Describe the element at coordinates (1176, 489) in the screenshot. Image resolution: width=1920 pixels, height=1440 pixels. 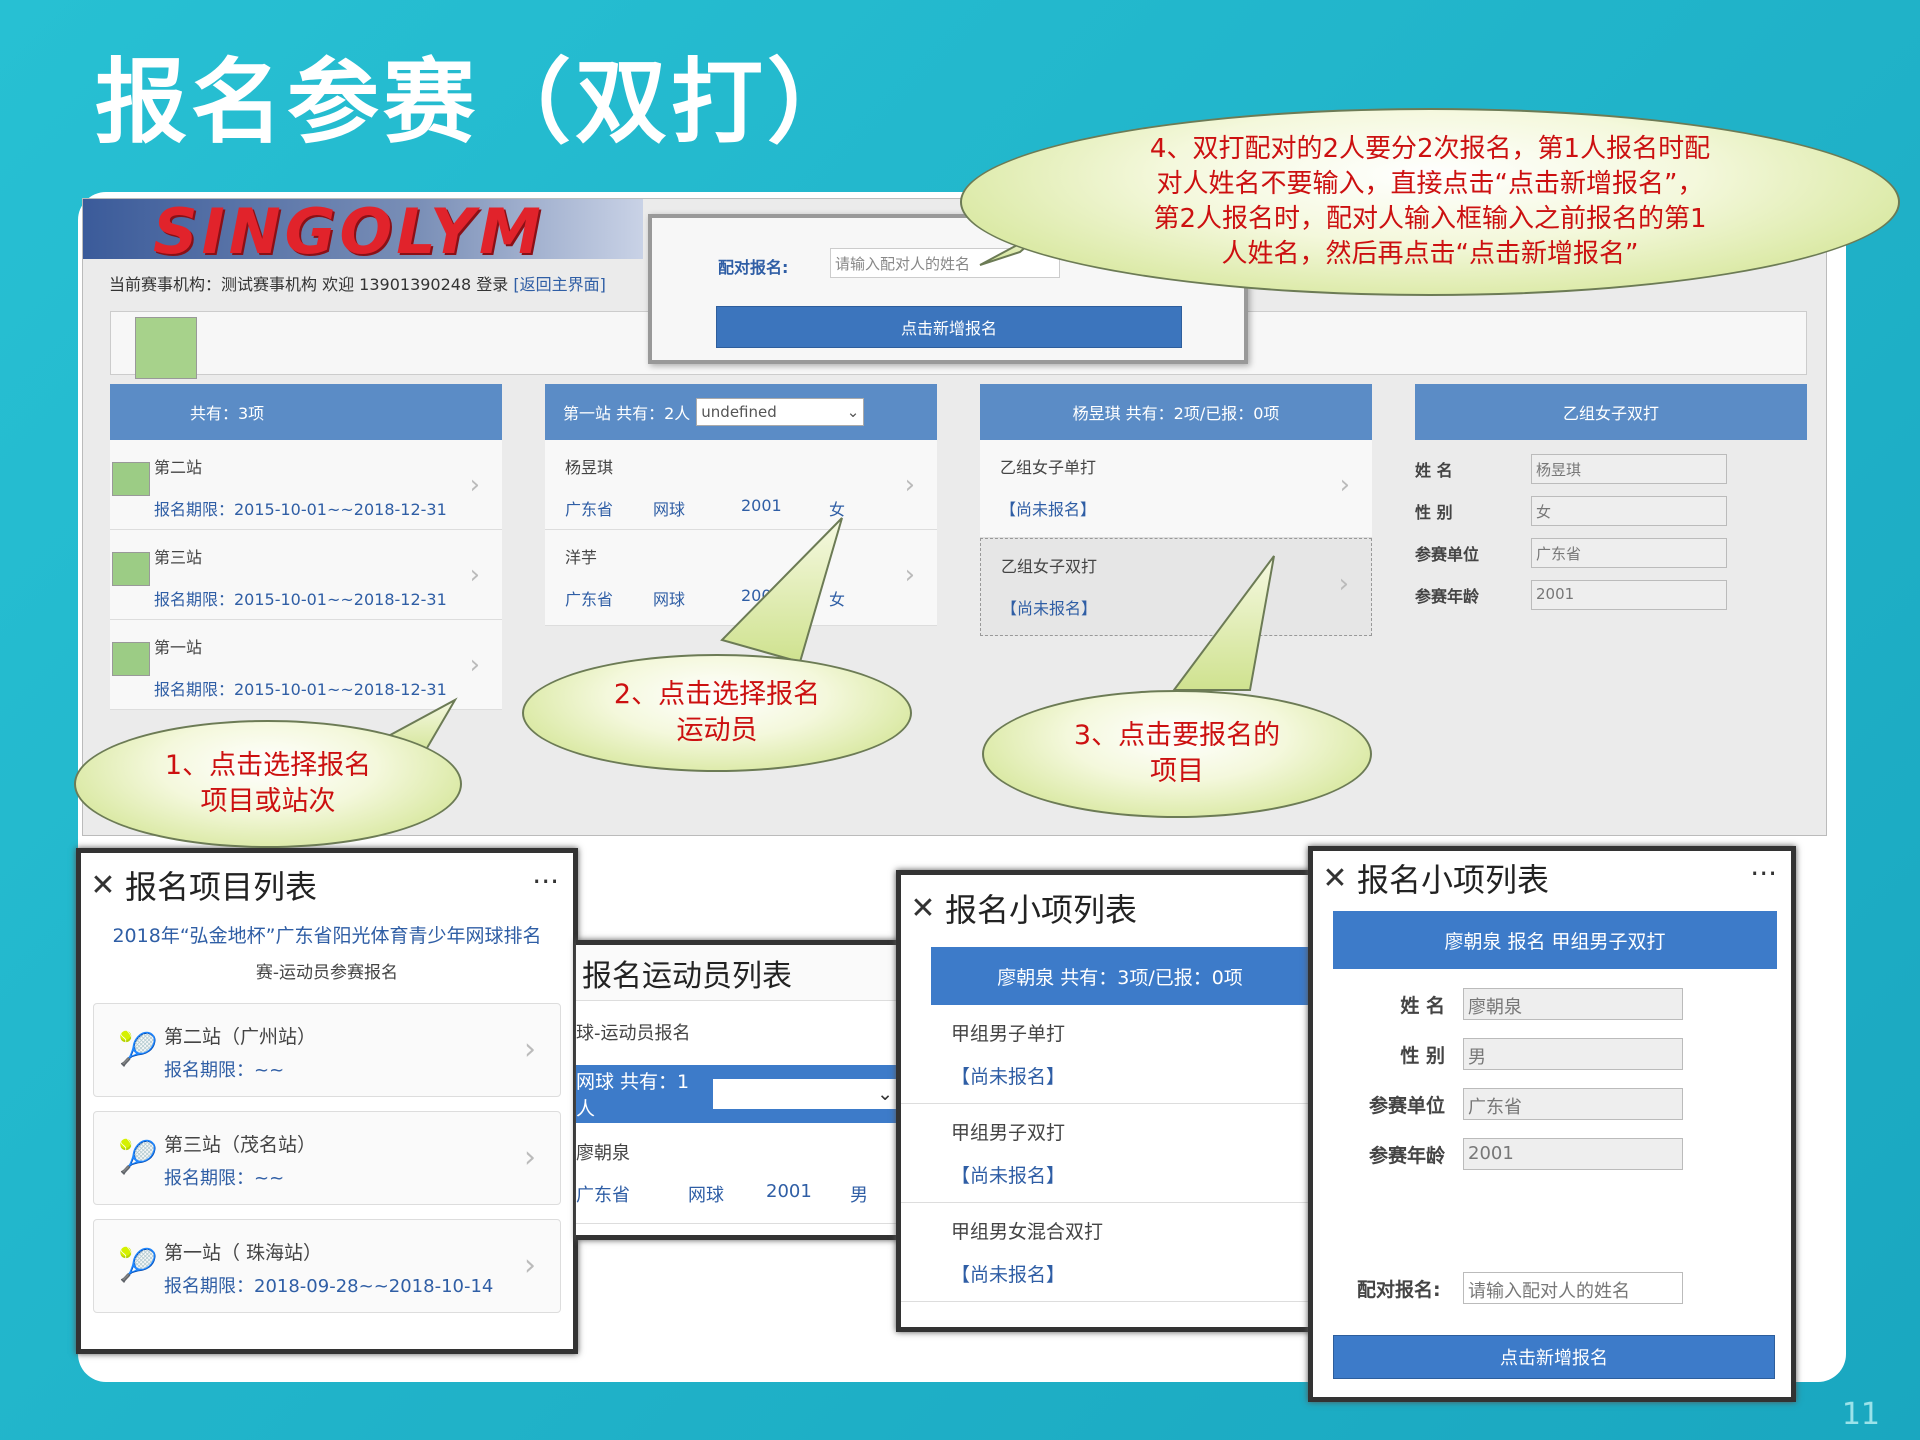
I see `event-item: 乙组女子单打 【尚未报名】 ›` at that location.